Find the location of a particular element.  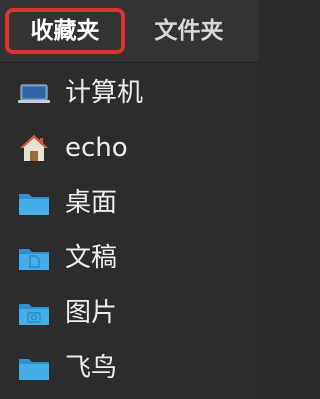

documents-folder-icon is located at coordinates (34, 258).